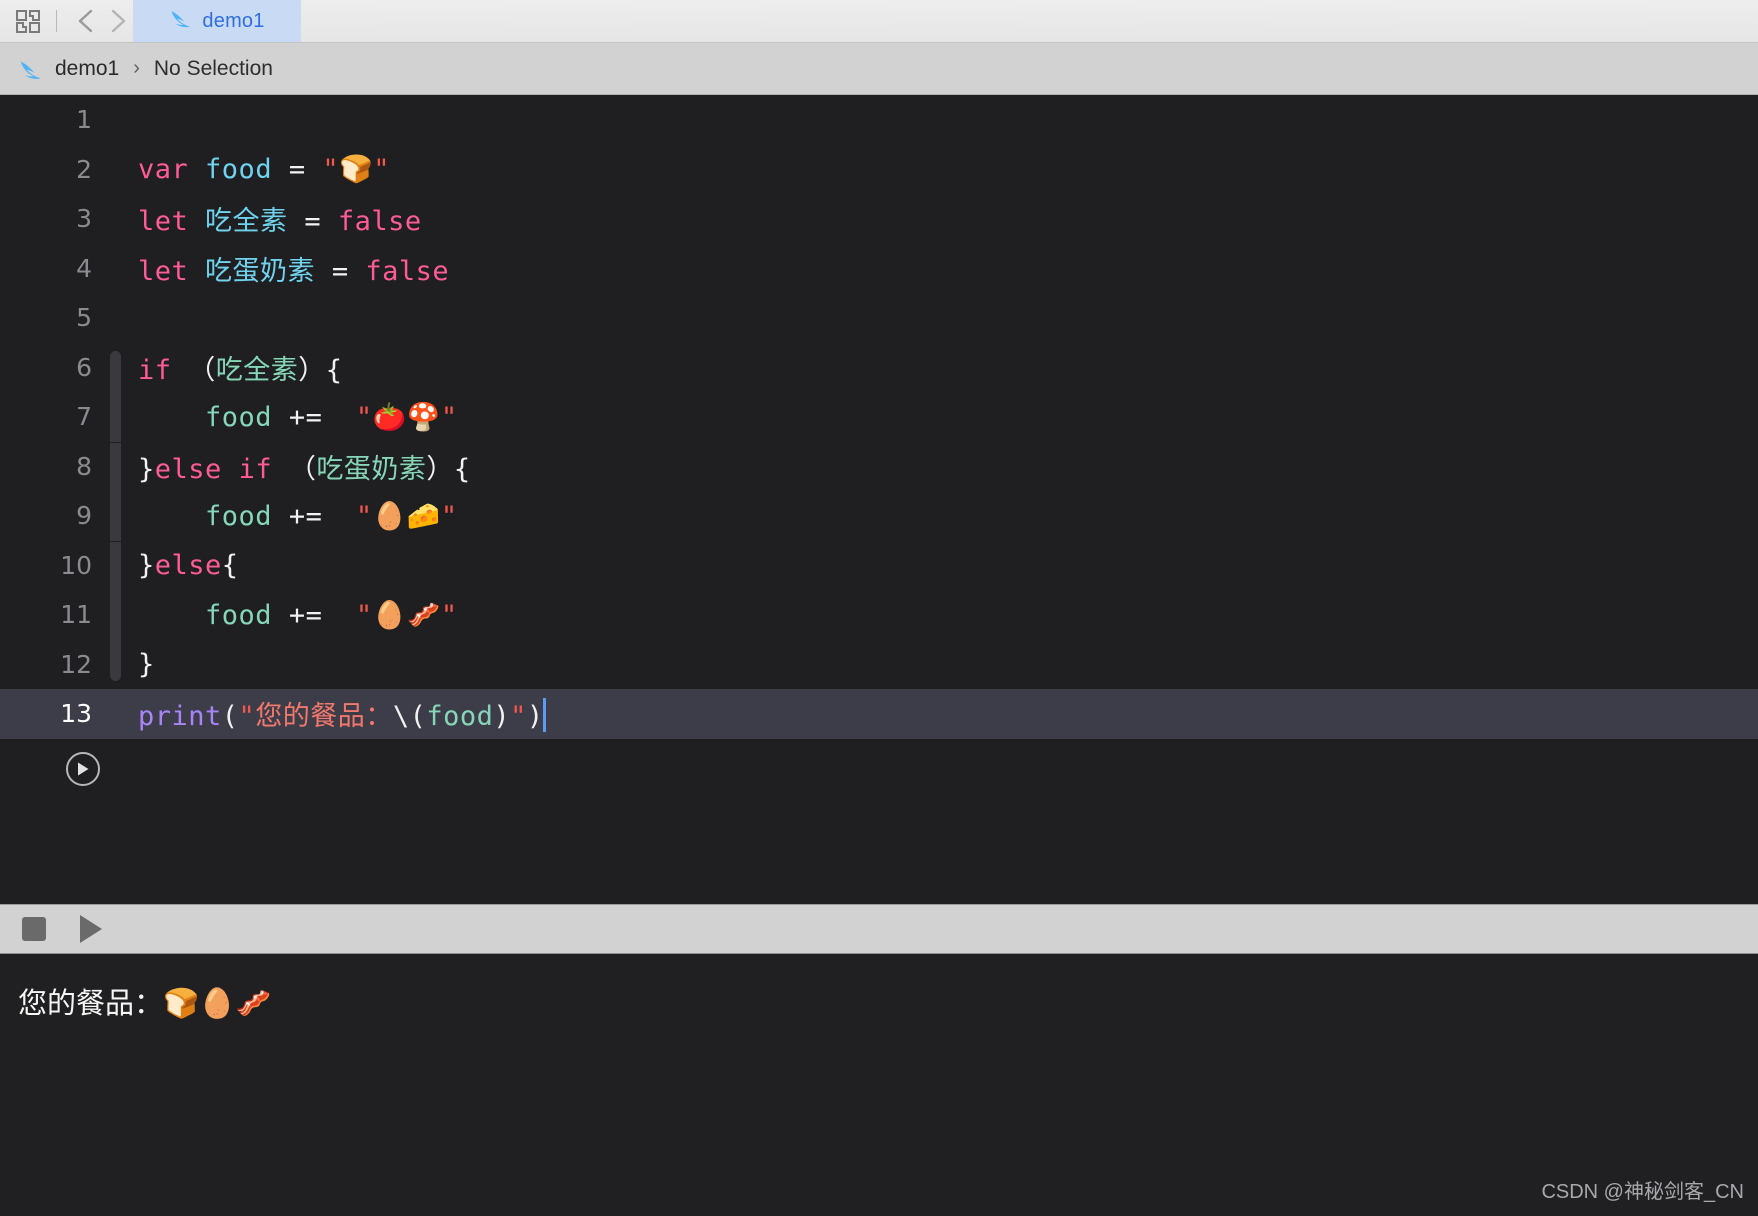  What do you see at coordinates (84, 466) in the screenshot?
I see `line-number: 8` at bounding box center [84, 466].